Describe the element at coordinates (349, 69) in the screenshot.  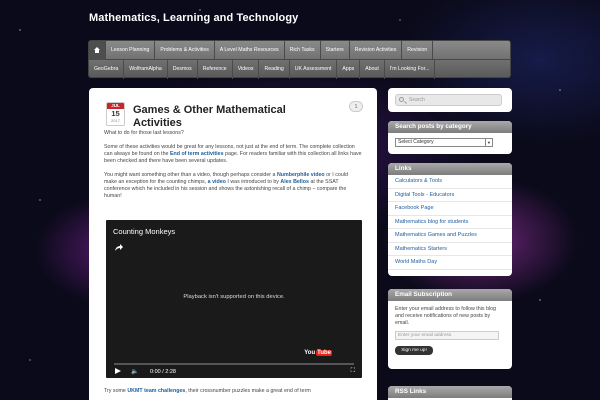
I see `nav-item-apps: Apps` at that location.